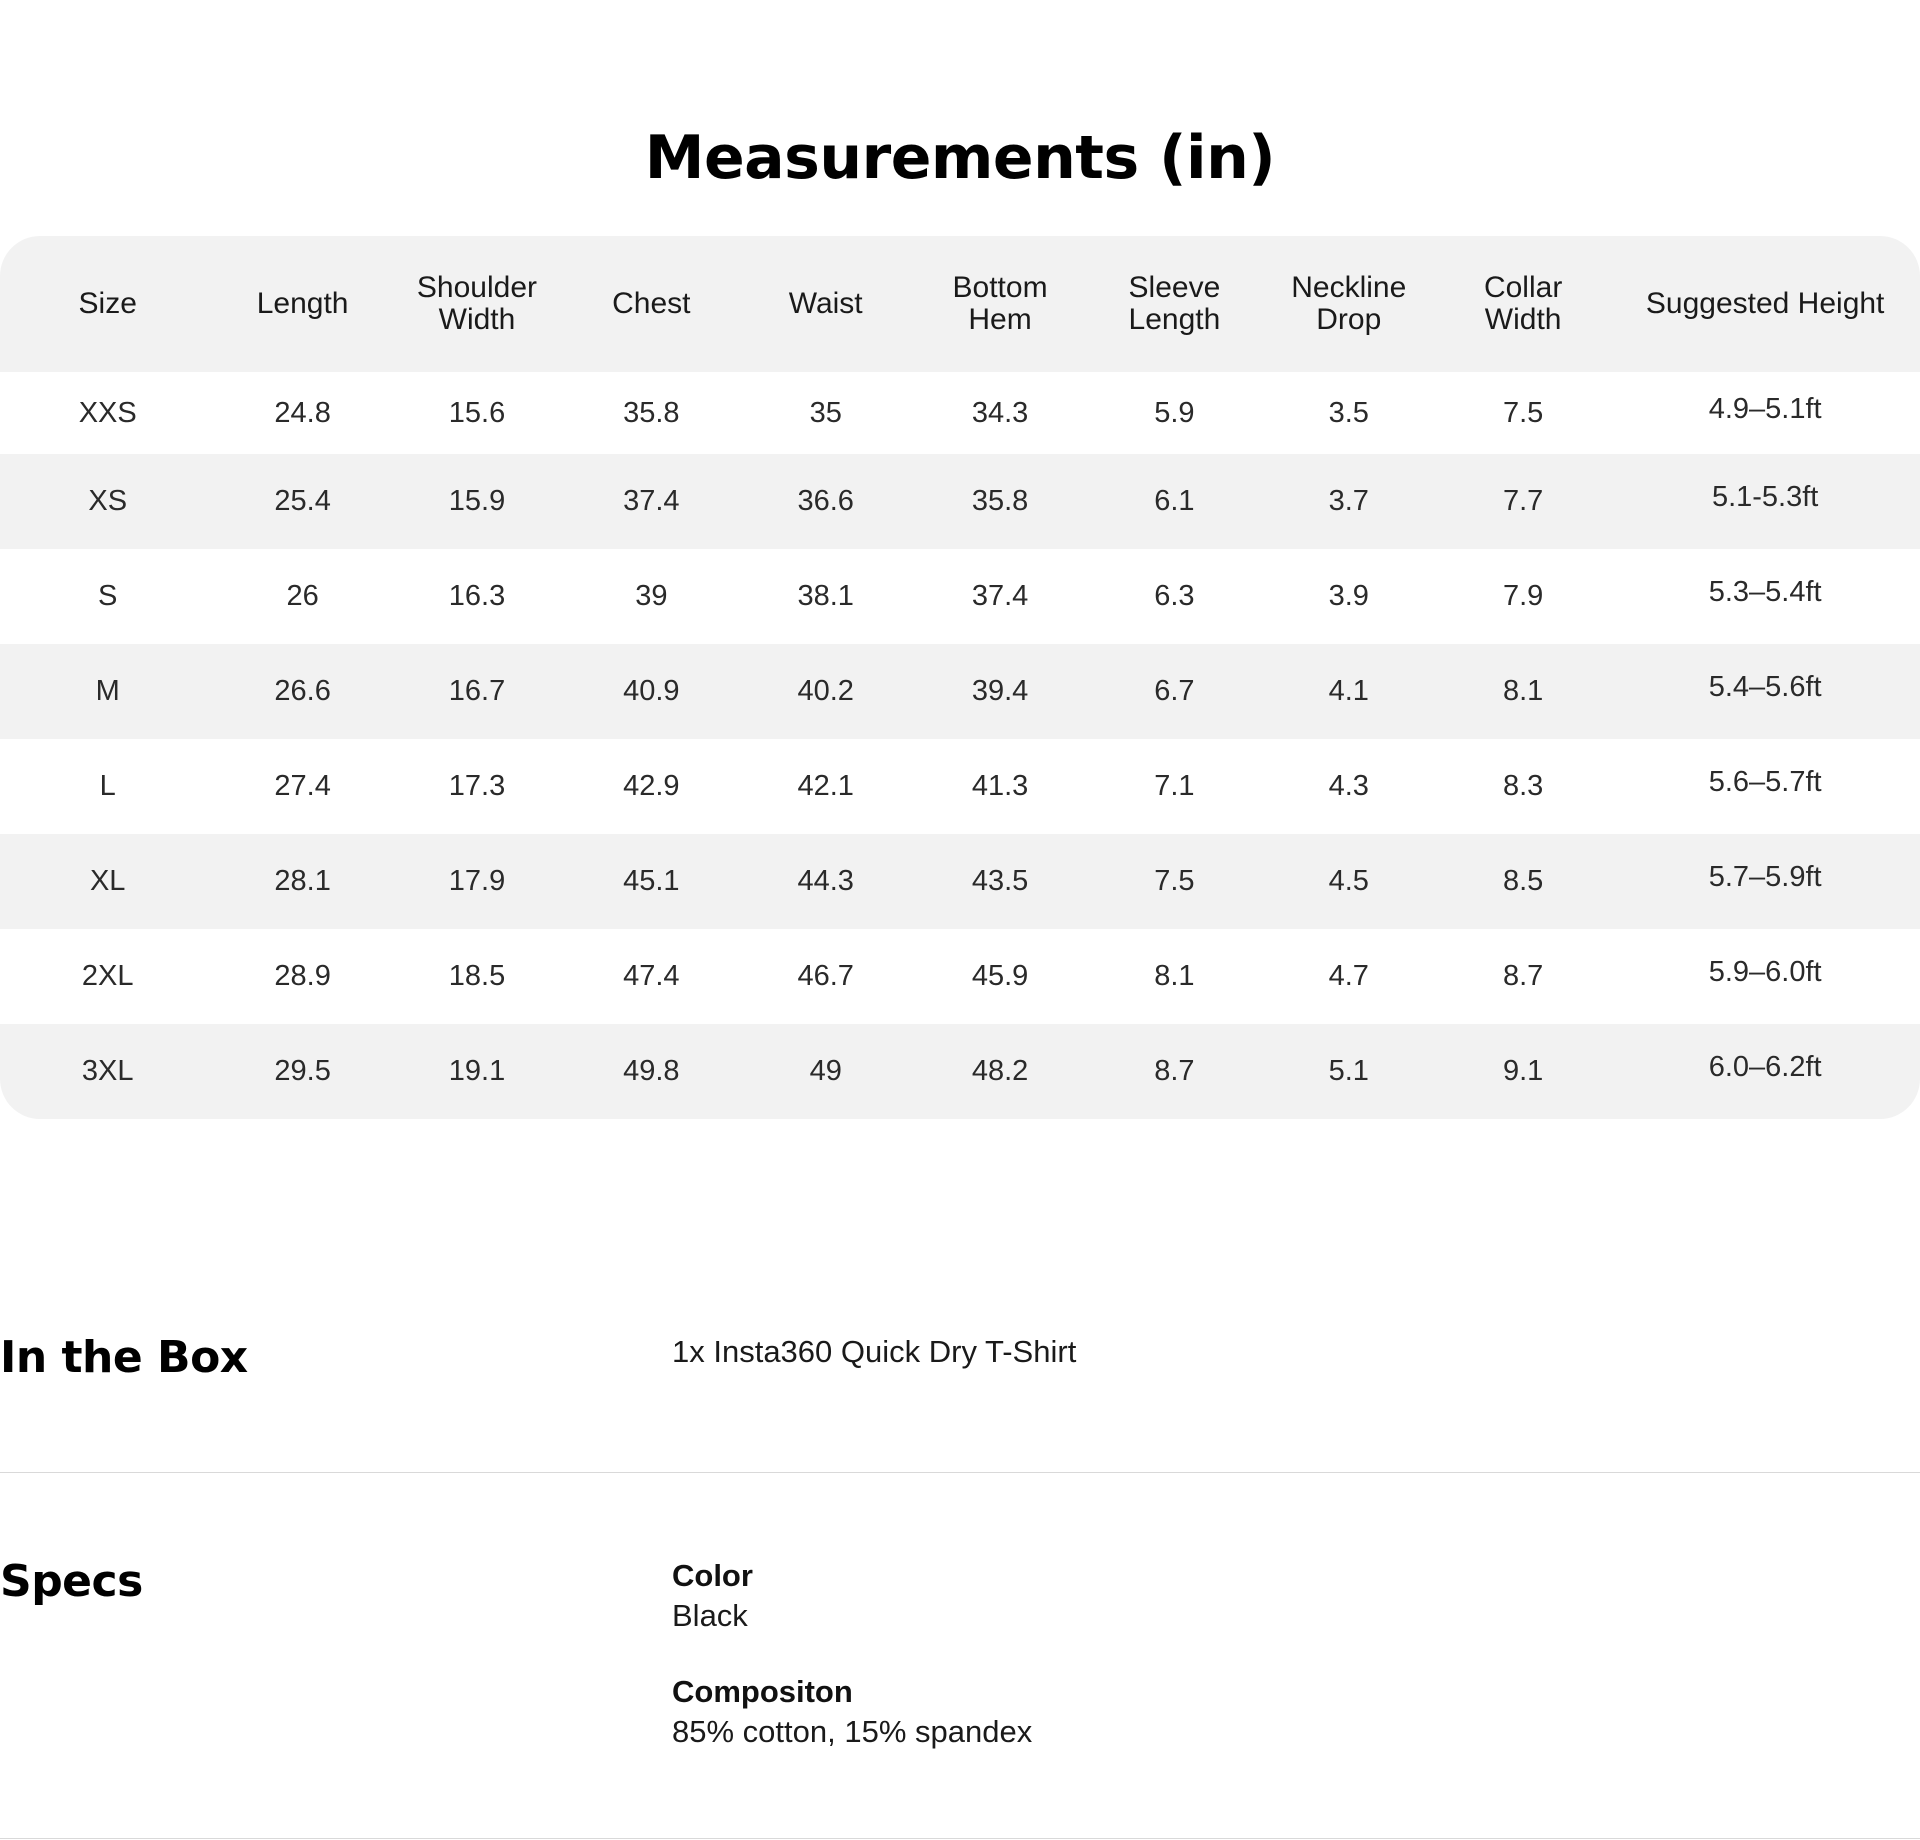 The height and width of the screenshot is (1840, 1920). What do you see at coordinates (477, 413) in the screenshot?
I see `table-cell: 15.6` at bounding box center [477, 413].